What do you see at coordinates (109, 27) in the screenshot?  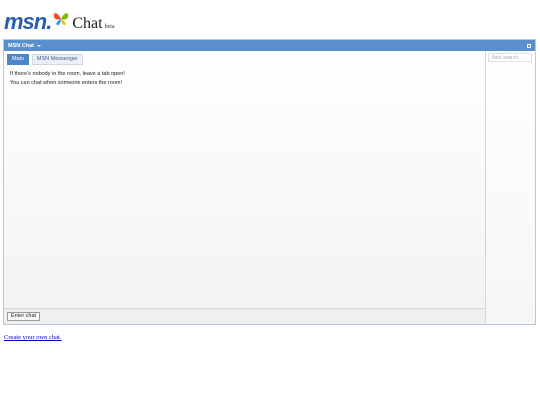 I see `beta-label: beta` at bounding box center [109, 27].